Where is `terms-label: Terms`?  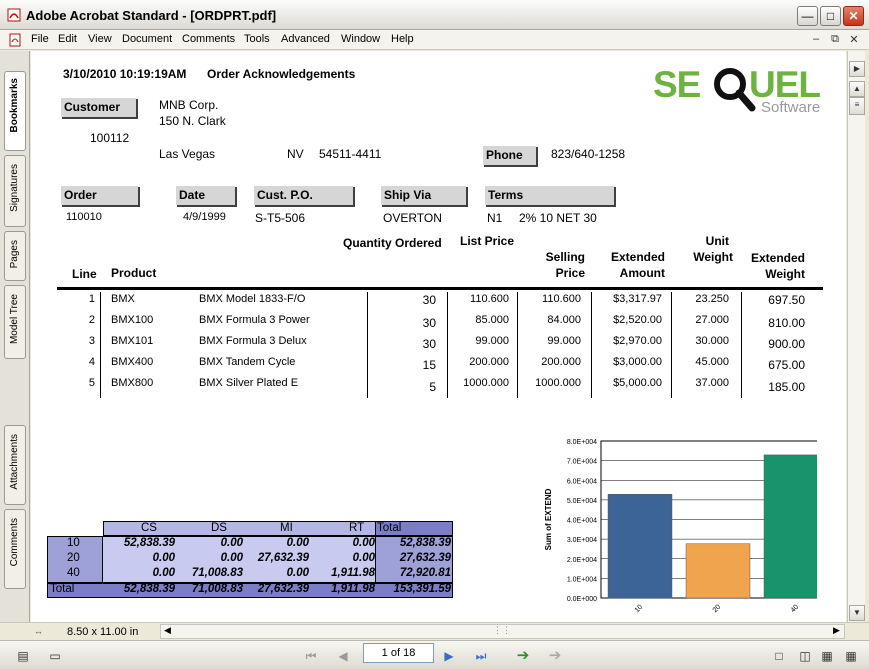 terms-label: Terms is located at coordinates (549, 195).